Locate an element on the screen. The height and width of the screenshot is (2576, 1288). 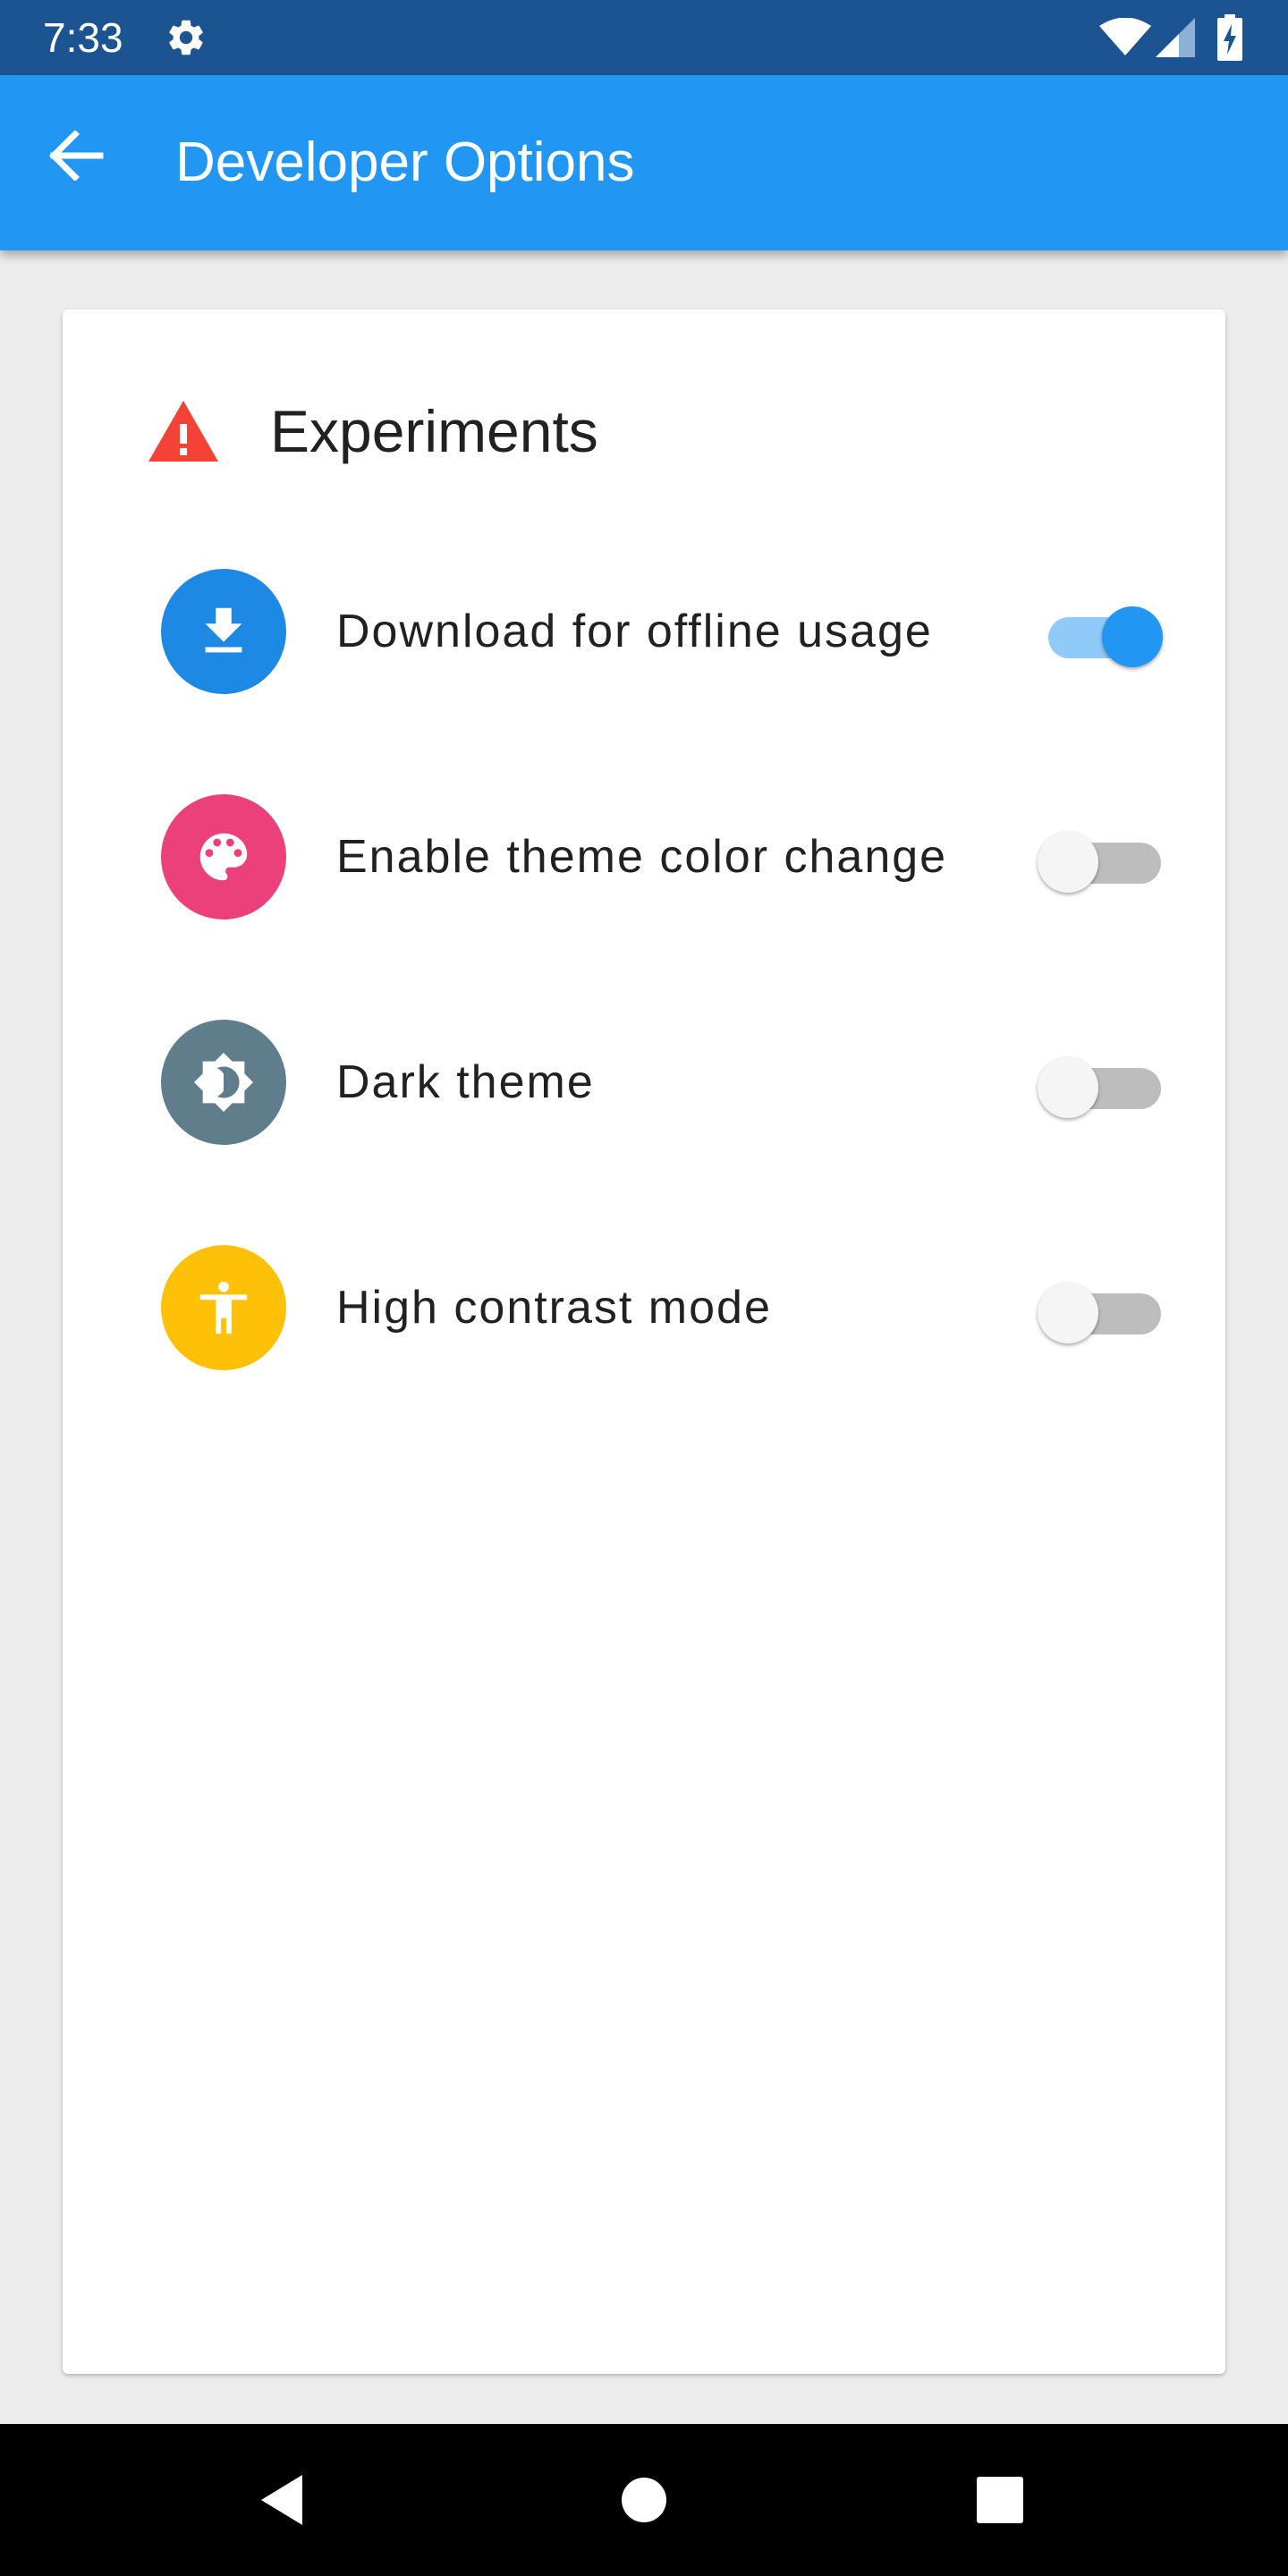
brightness-contrast-icon is located at coordinates (223, 1082).